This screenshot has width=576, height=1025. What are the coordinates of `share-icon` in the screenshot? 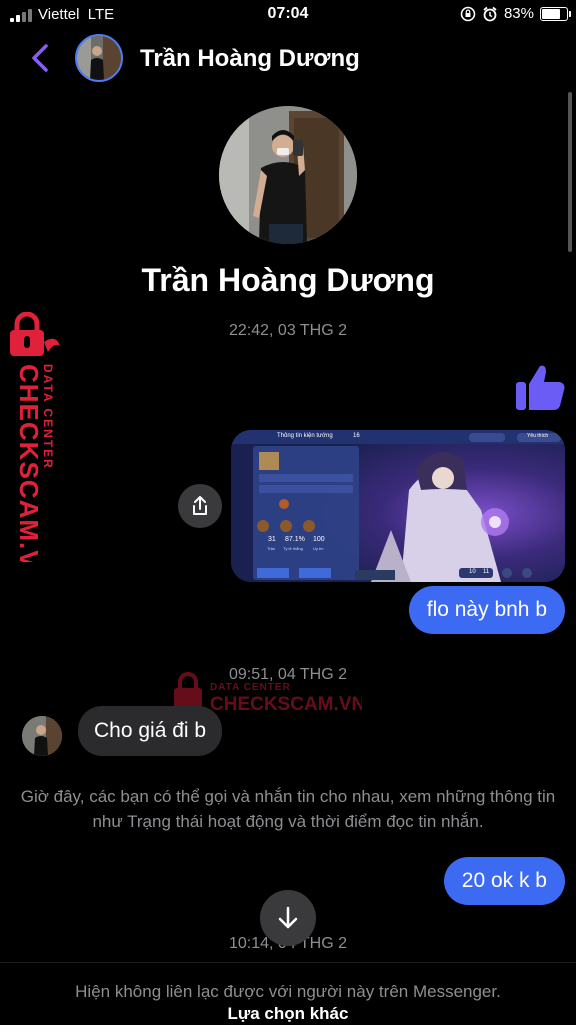 It's located at (200, 505).